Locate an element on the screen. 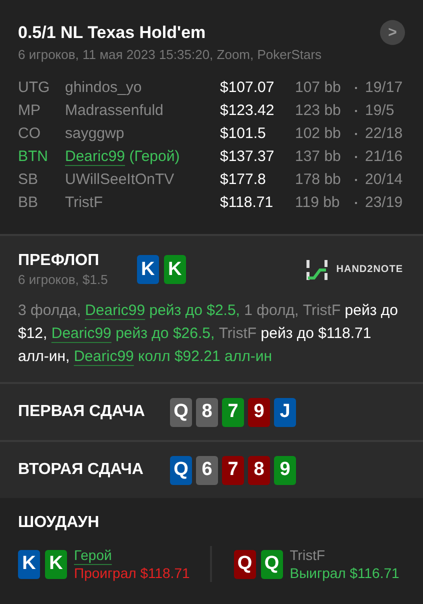 The image size is (423, 604). player-stats: 19/5 is located at coordinates (380, 111).